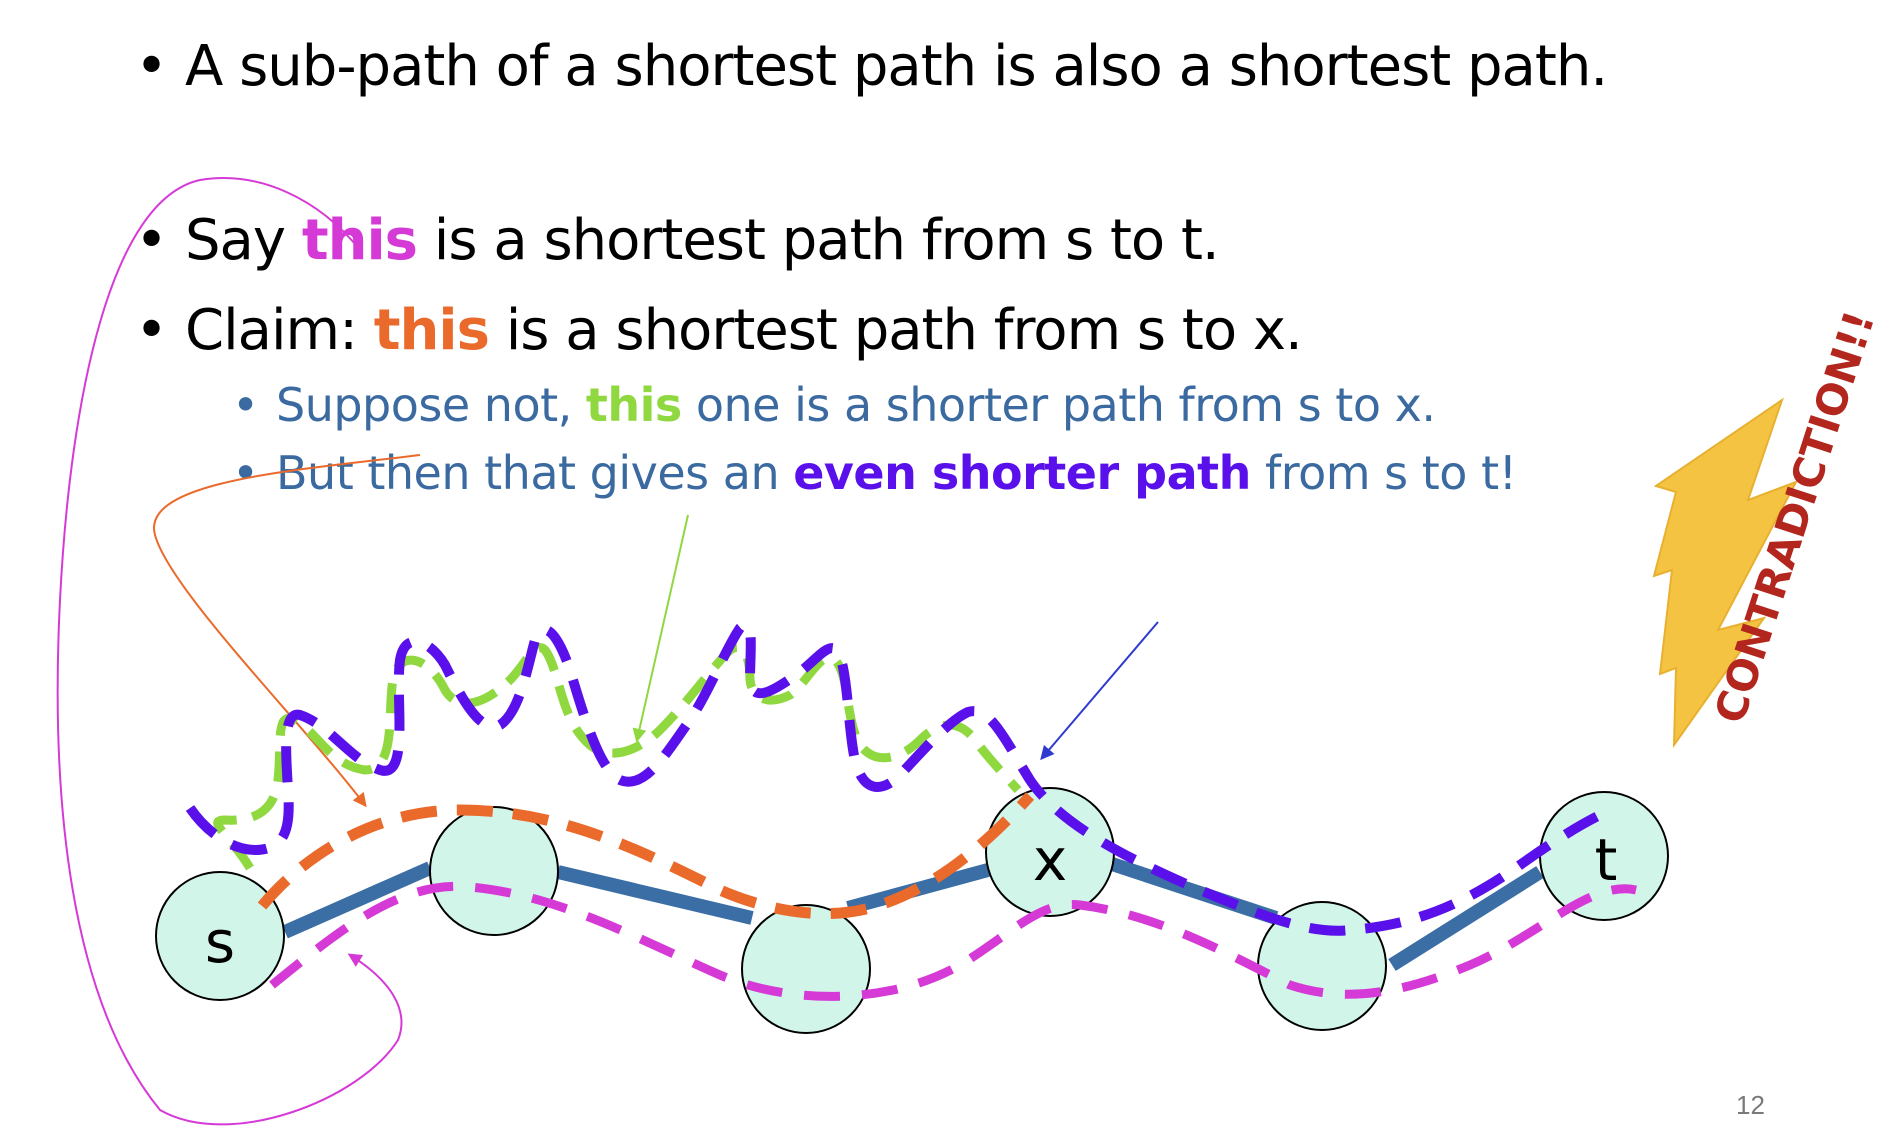  Describe the element at coordinates (1466, 918) in the screenshot. I see `edge-n4-t` at that location.